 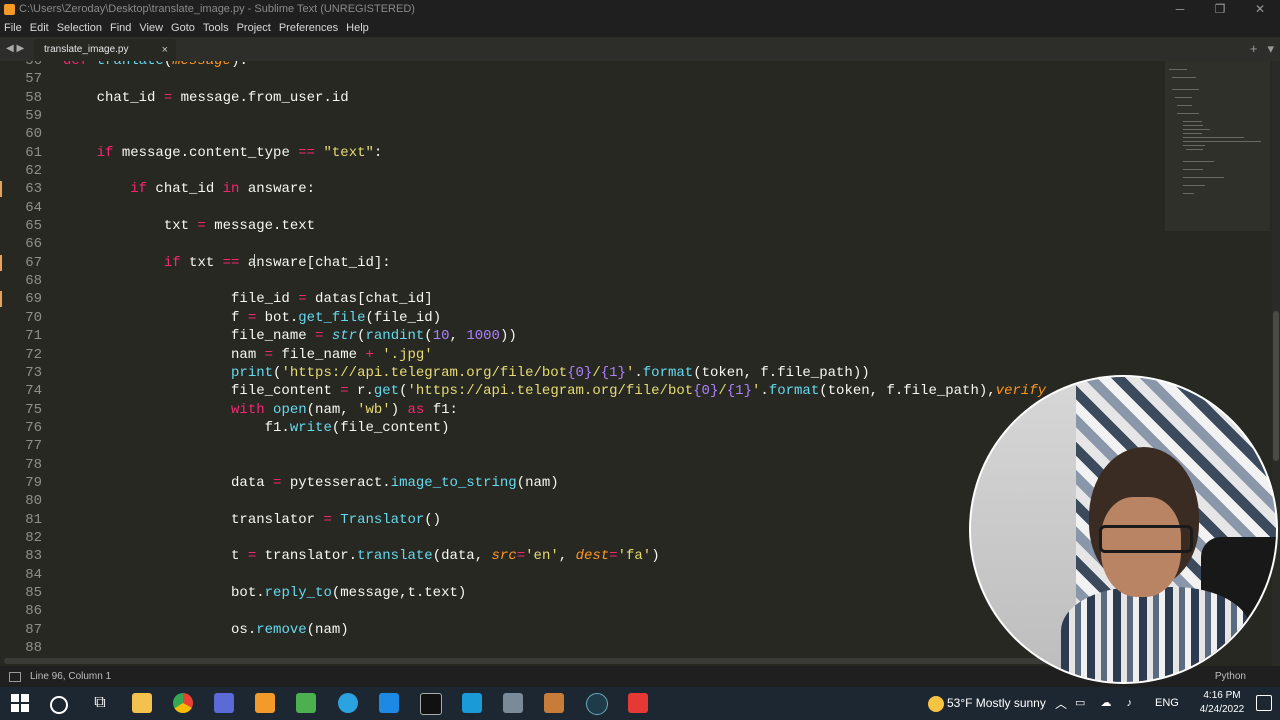 I want to click on line-number: 71, so click(x=33, y=336).